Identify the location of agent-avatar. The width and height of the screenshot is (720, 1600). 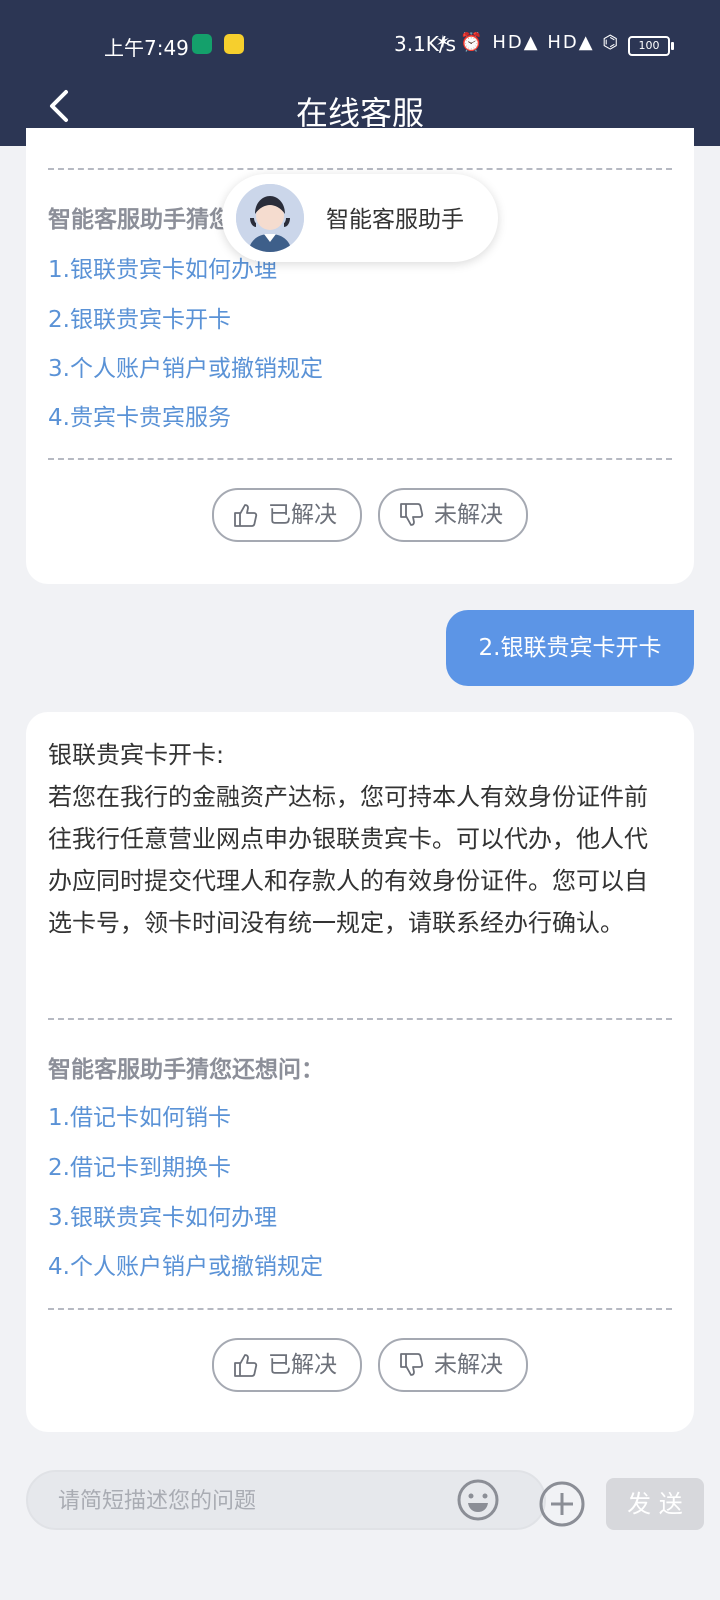
(270, 218).